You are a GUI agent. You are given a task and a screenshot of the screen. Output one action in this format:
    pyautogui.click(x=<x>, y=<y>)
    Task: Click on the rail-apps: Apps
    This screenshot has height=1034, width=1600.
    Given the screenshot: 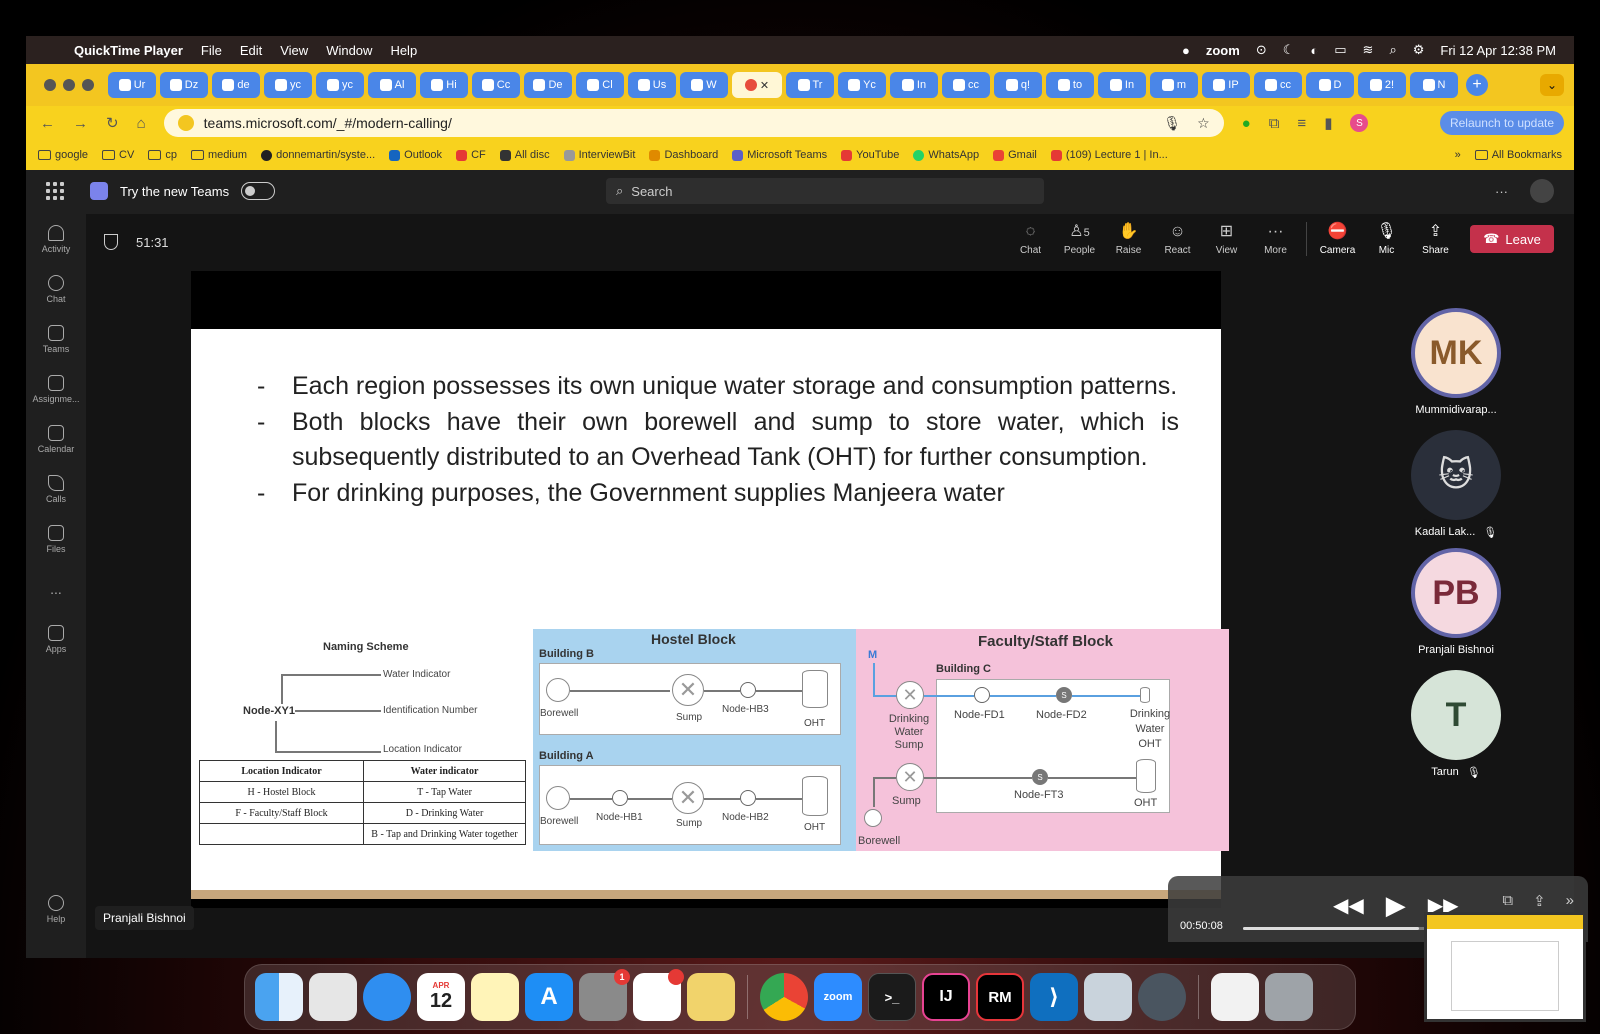 What is the action you would take?
    pyautogui.click(x=56, y=639)
    